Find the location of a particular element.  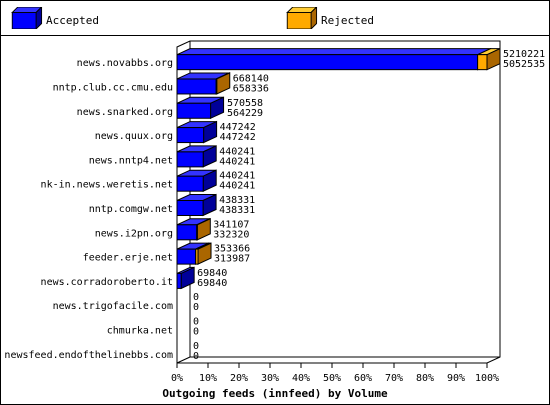

y-category-label: nntp.comgw.net is located at coordinates (131, 209).